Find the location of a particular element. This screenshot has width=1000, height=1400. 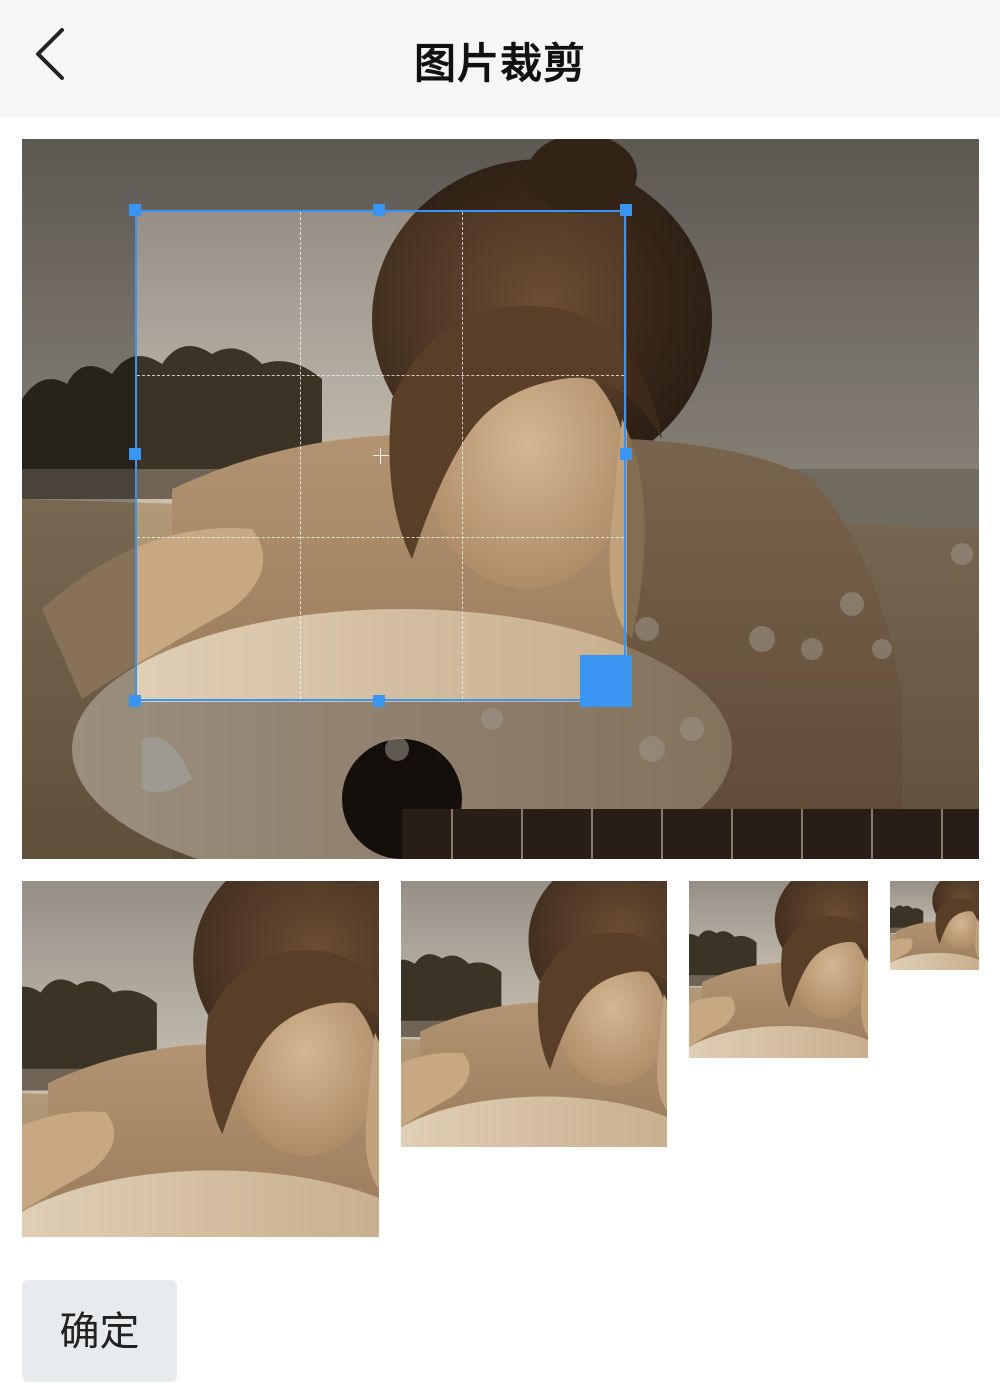

center-crosshair-icon is located at coordinates (381, 456).